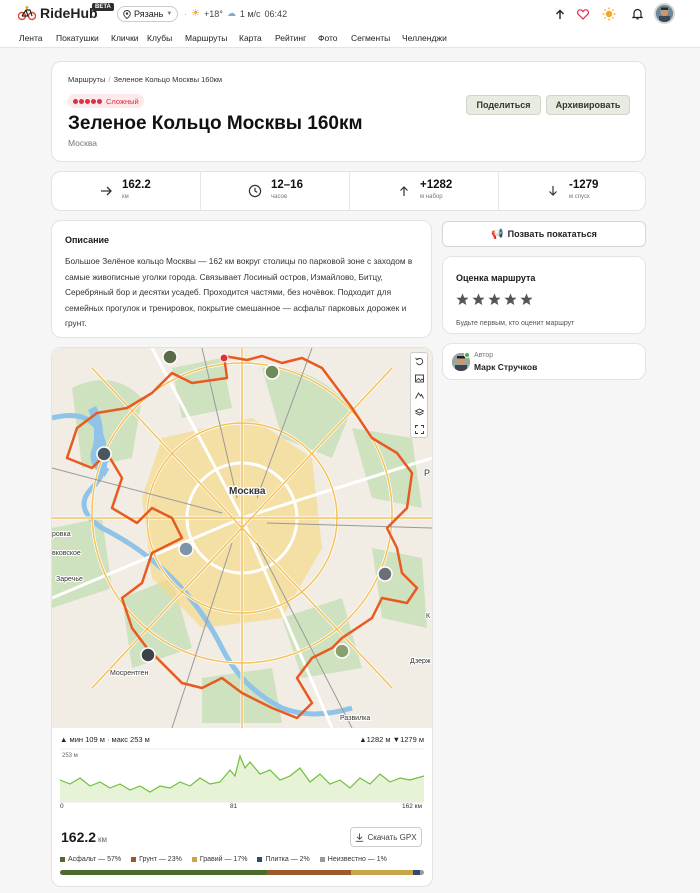  Describe the element at coordinates (69, 579) in the screenshot. I see `map-label: Заречье` at that location.